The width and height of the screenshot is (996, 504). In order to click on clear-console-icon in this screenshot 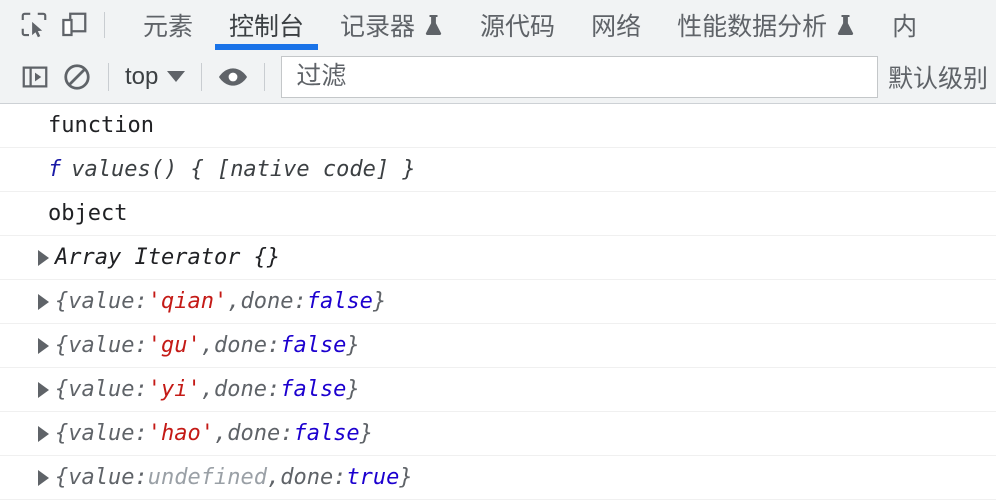, I will do `click(77, 77)`.